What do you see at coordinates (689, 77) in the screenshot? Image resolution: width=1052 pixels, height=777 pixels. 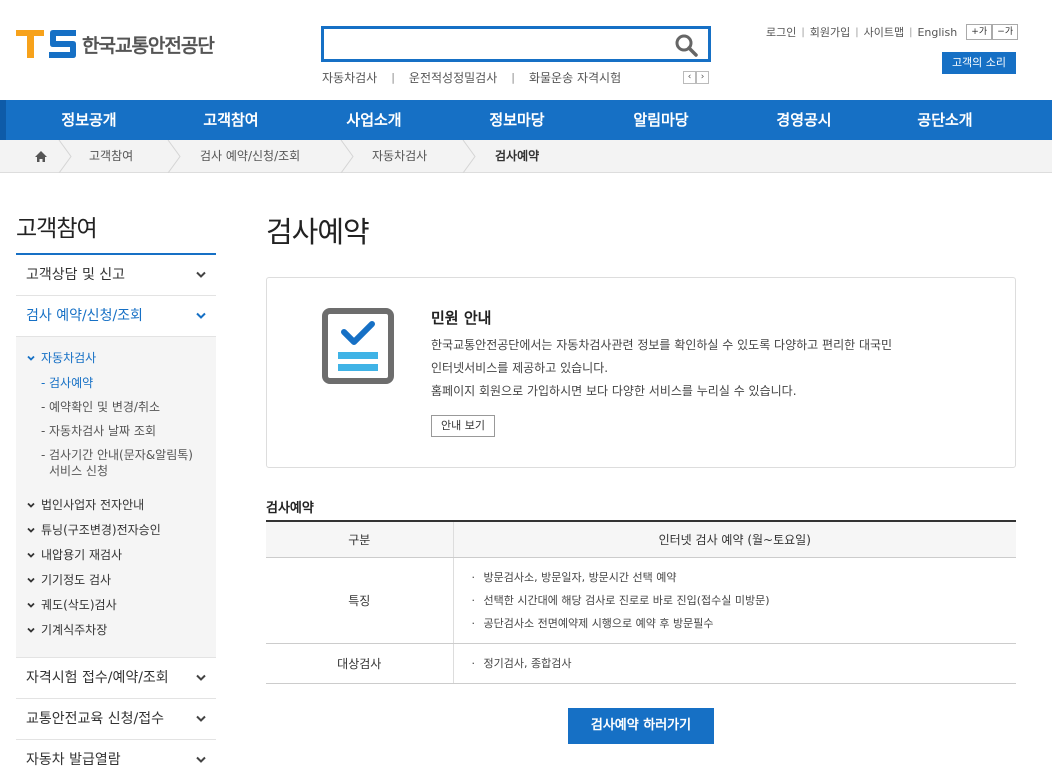 I see `chevron-left-icon: ‹` at bounding box center [689, 77].